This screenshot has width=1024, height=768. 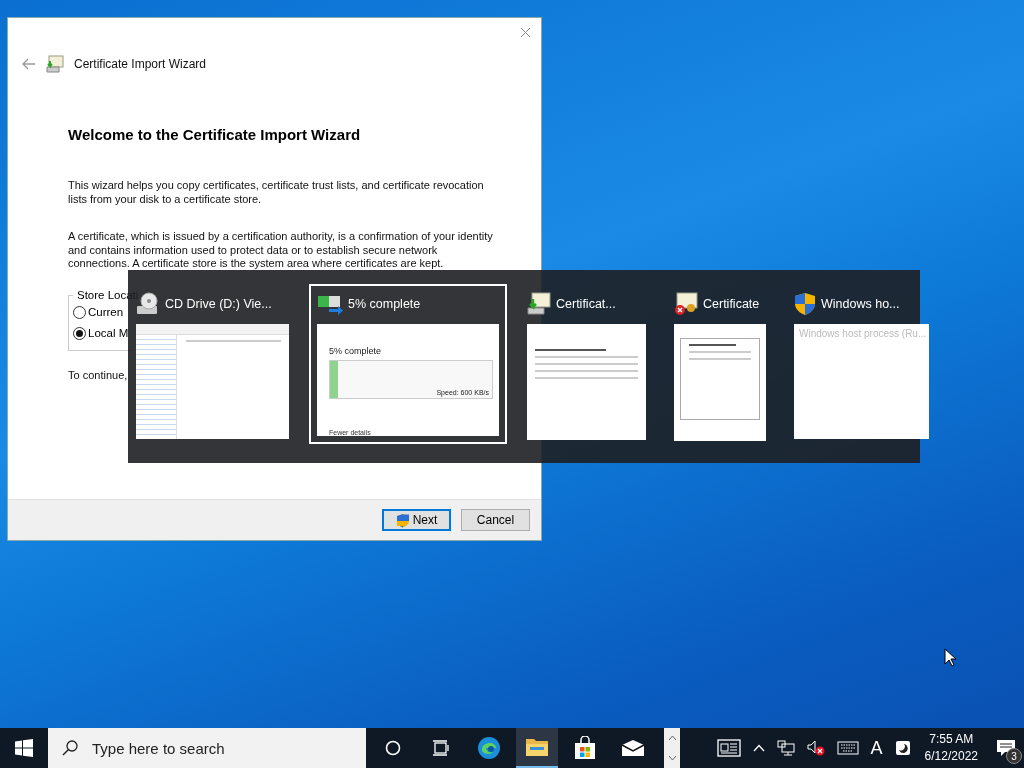 What do you see at coordinates (633, 748) in the screenshot?
I see `envelope-icon` at bounding box center [633, 748].